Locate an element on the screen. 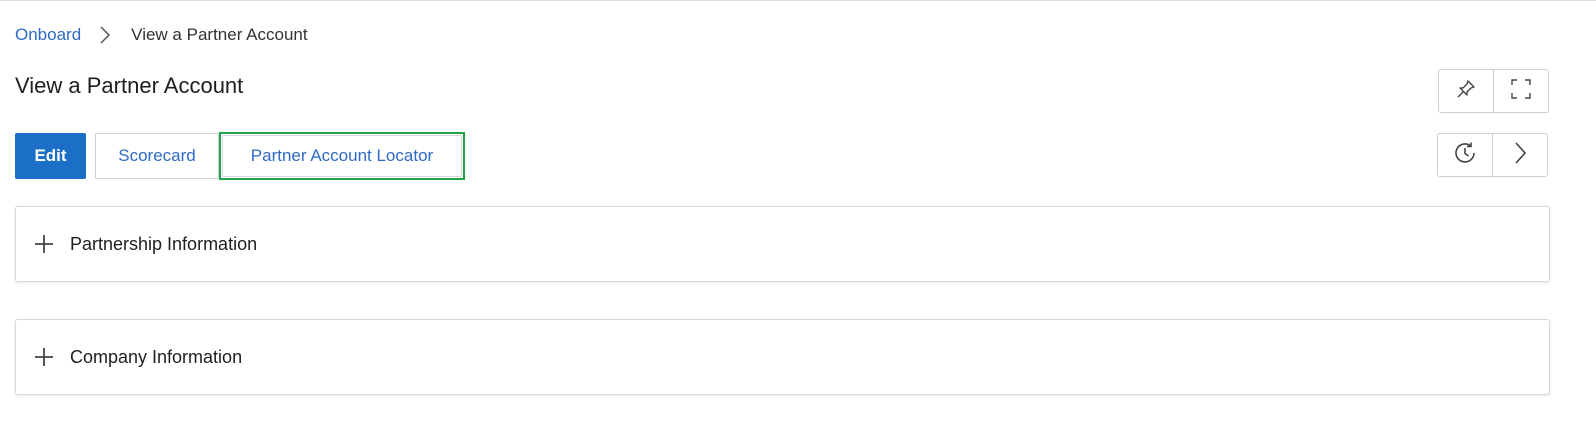 This screenshot has width=1596, height=428. header-tool-group is located at coordinates (1493, 91).